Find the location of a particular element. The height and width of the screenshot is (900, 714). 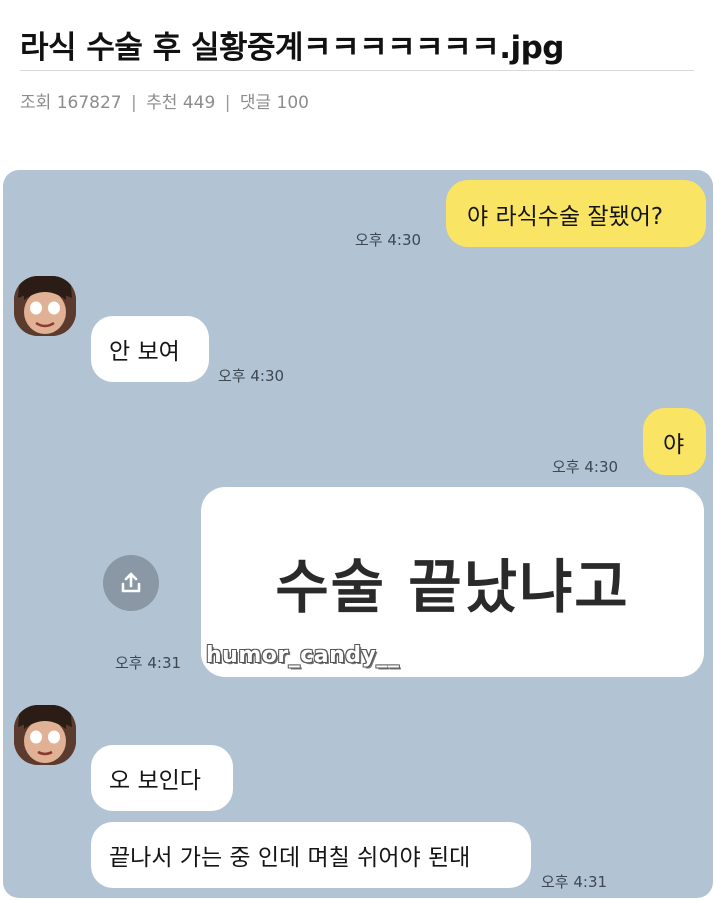

message-text: 야 라식수술 잘됐어? is located at coordinates (565, 216).